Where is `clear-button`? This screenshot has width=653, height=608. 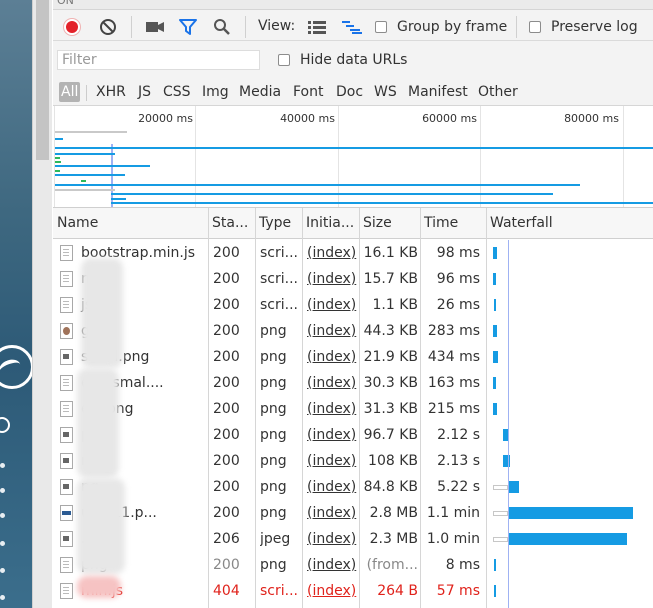
clear-button is located at coordinates (108, 27).